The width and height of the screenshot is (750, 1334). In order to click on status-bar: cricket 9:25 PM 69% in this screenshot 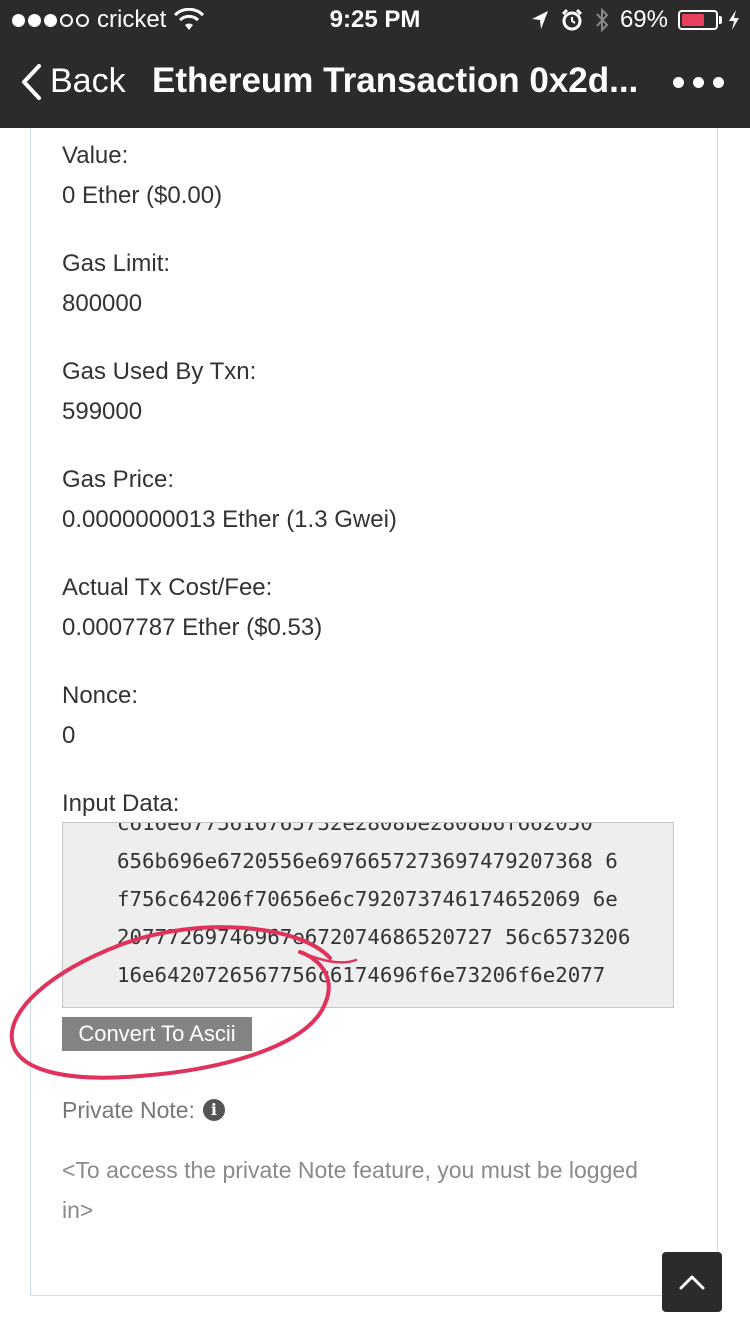, I will do `click(375, 20)`.